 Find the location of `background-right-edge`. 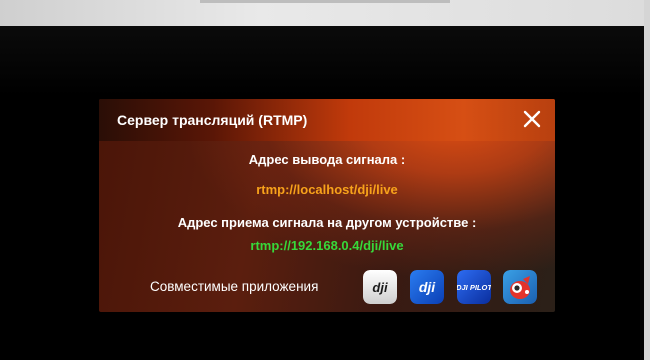

background-right-edge is located at coordinates (647, 180).